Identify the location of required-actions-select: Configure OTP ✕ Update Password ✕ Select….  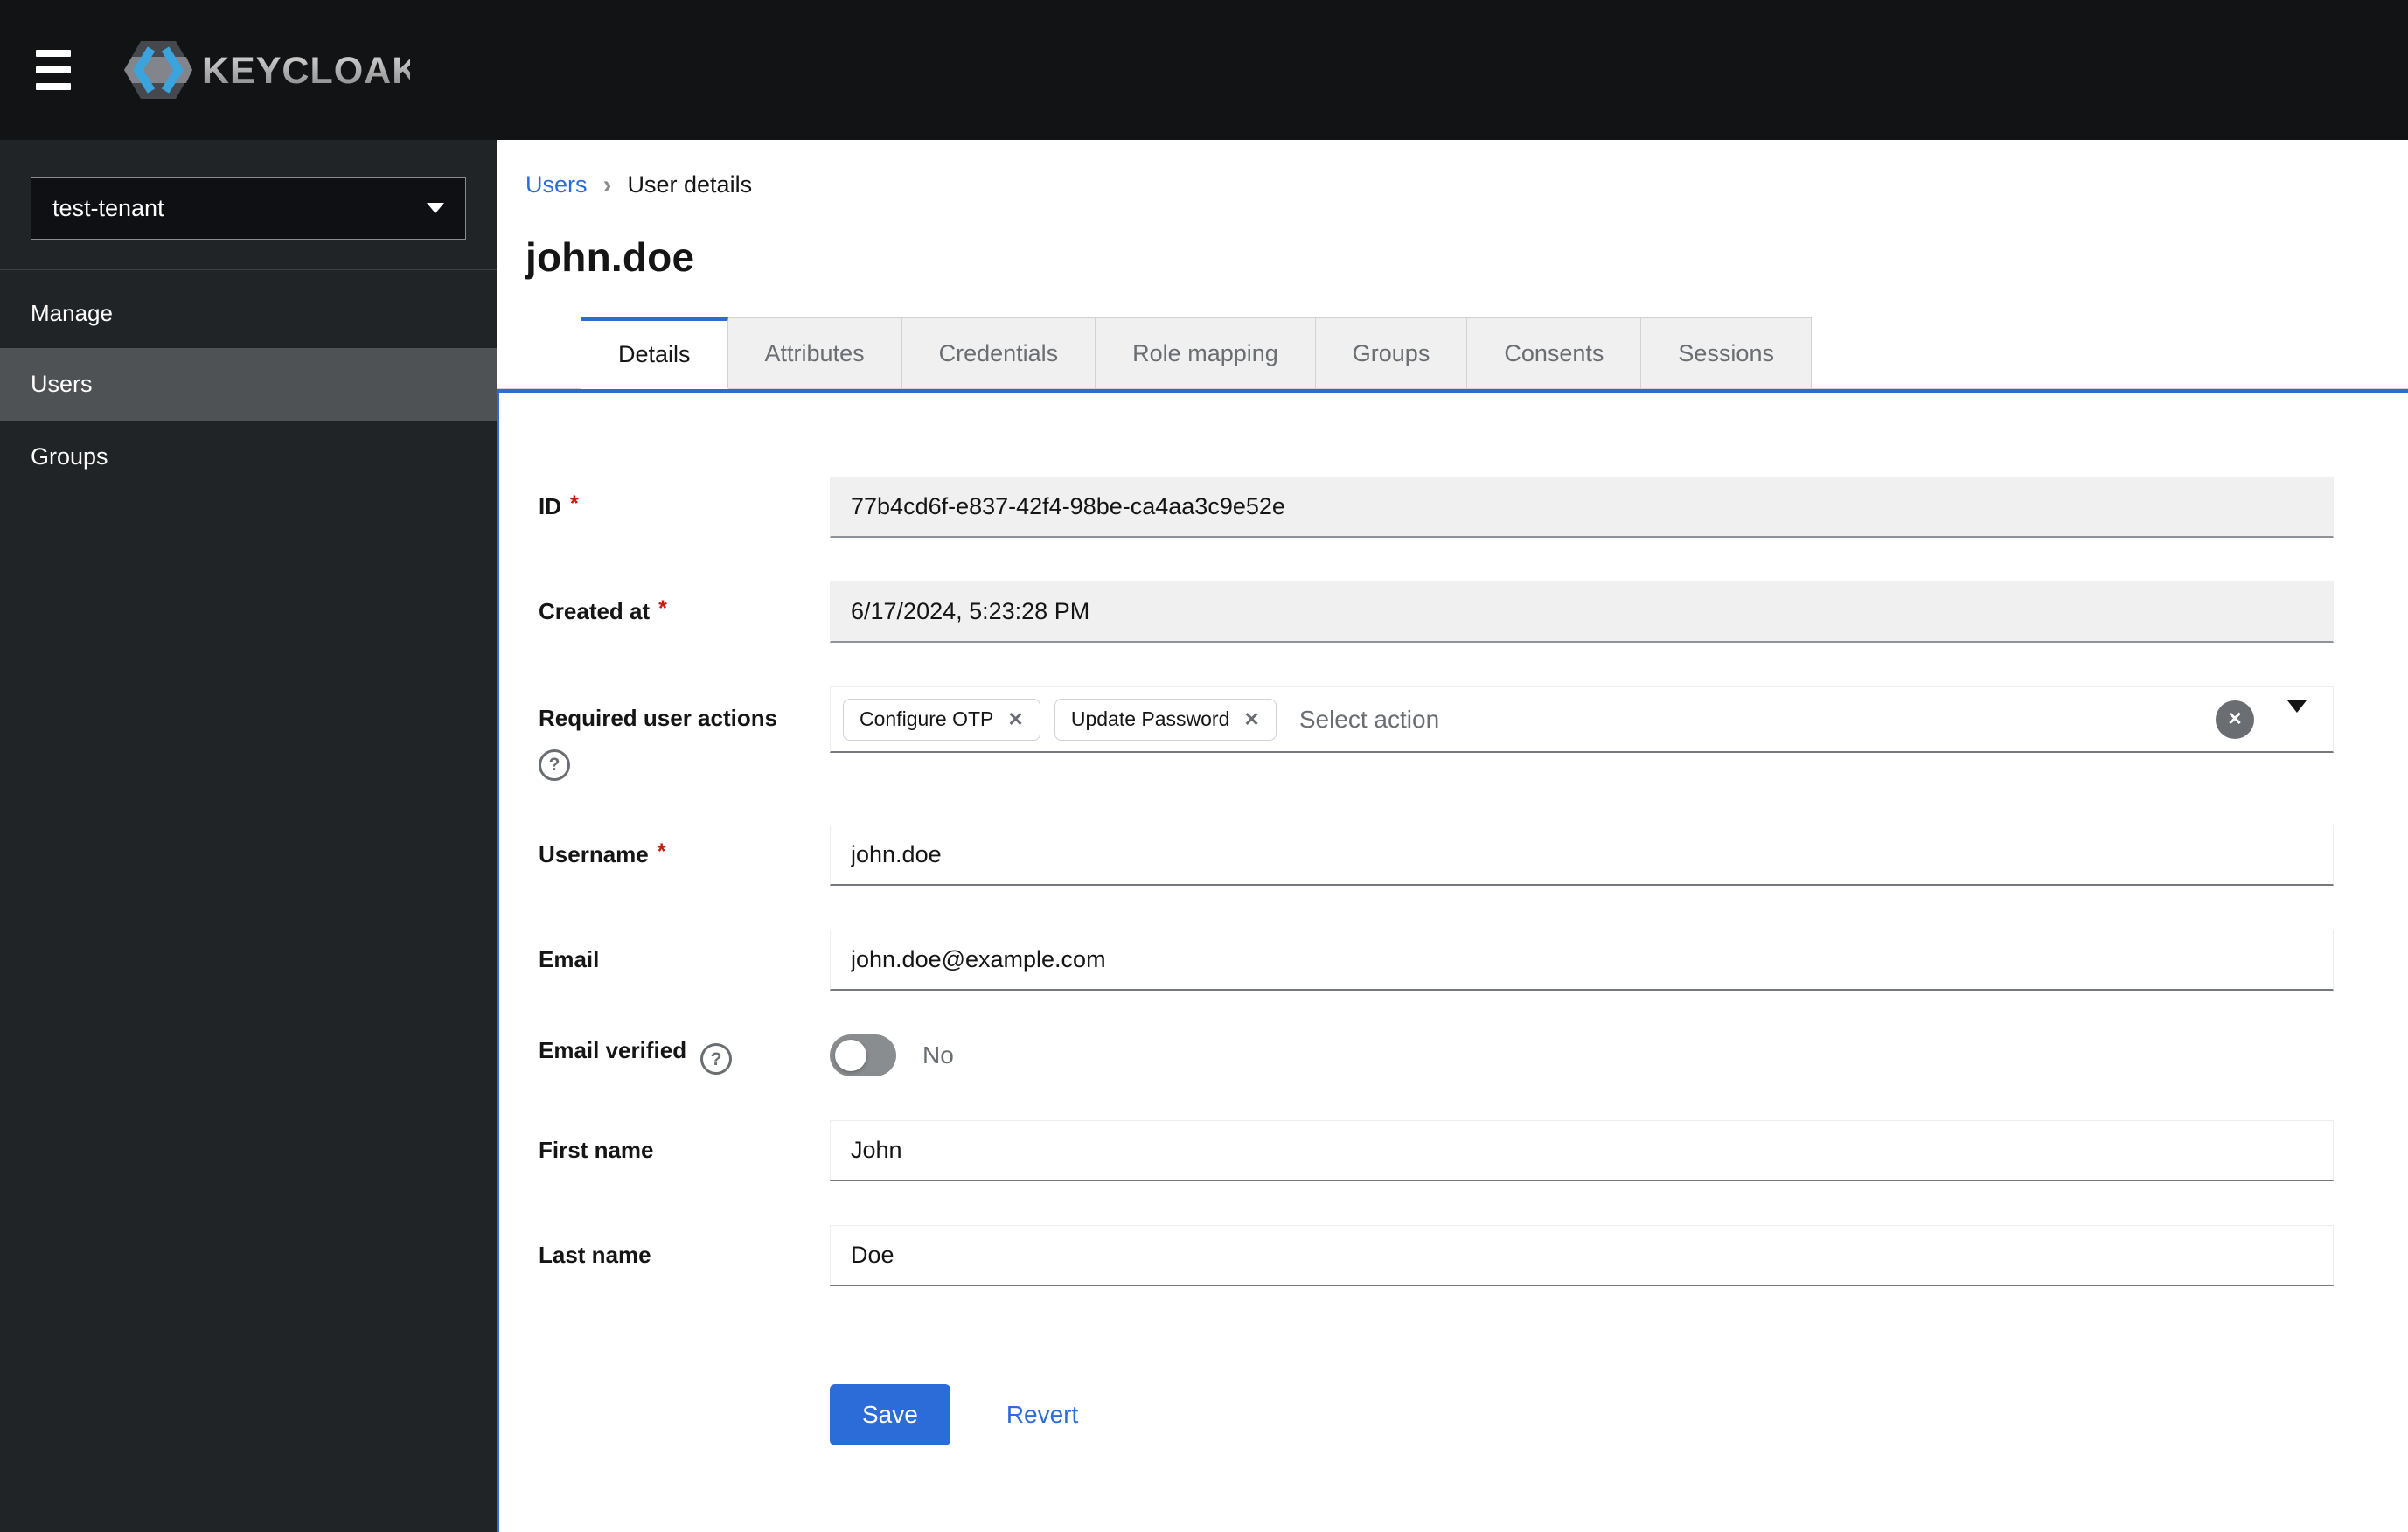
(1582, 719).